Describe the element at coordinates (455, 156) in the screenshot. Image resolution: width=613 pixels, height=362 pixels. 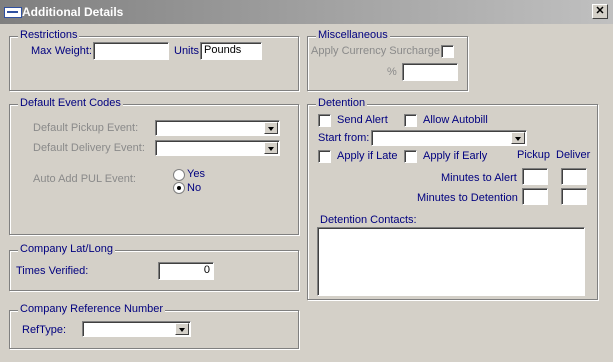
I see `apply-if-early-label: Apply if Early` at that location.